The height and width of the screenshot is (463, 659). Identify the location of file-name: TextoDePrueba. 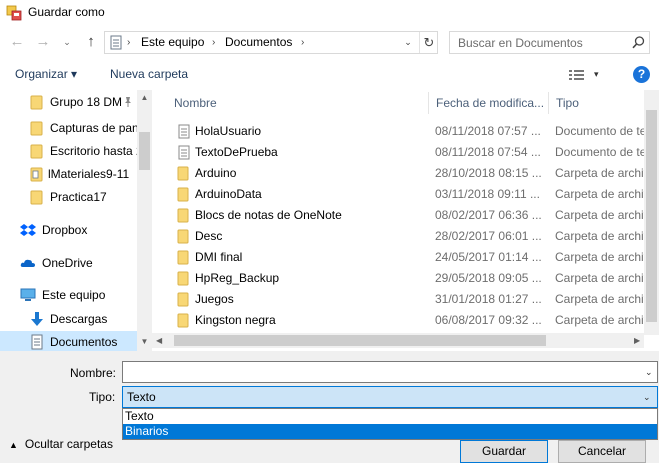
(236, 152).